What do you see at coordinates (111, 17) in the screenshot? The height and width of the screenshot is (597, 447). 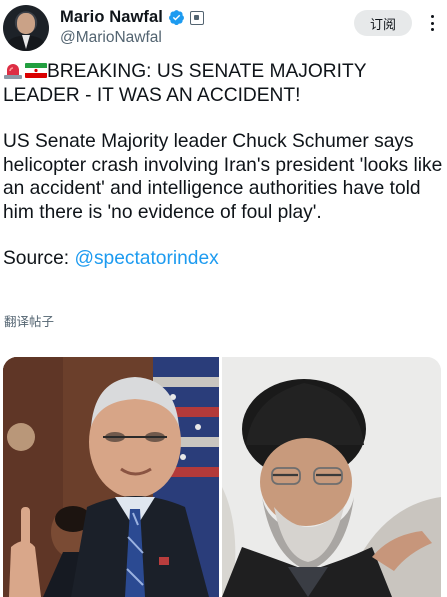 I see `author-display-name: Mario Nawfal` at bounding box center [111, 17].